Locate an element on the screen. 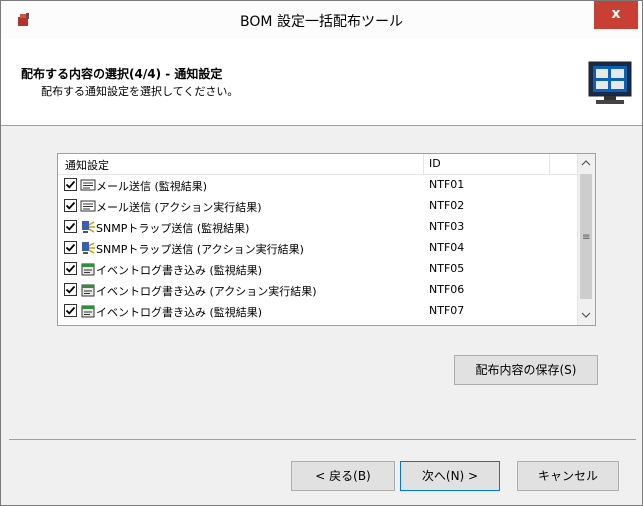 The height and width of the screenshot is (506, 643). scroll-thumb: ≡ is located at coordinates (586, 236).